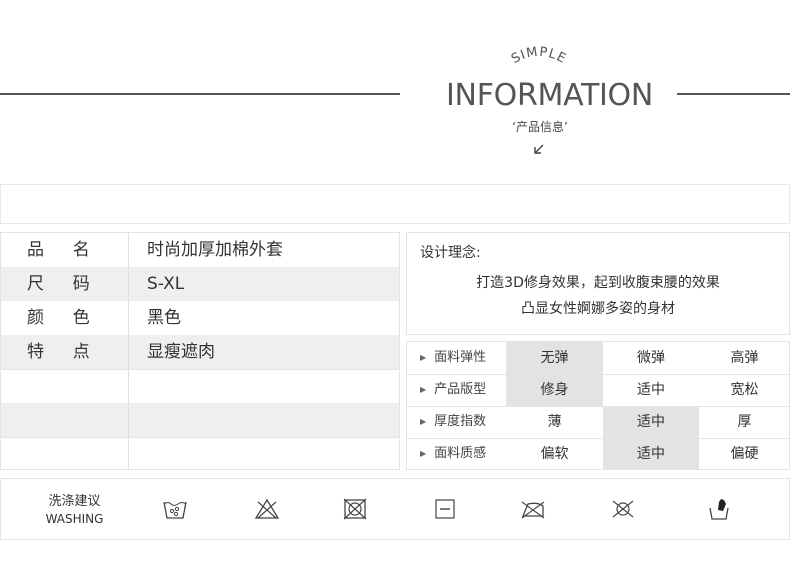 This screenshot has width=790, height=571. What do you see at coordinates (719, 509) in the screenshot?
I see `hand-wash-gloves-icon` at bounding box center [719, 509].